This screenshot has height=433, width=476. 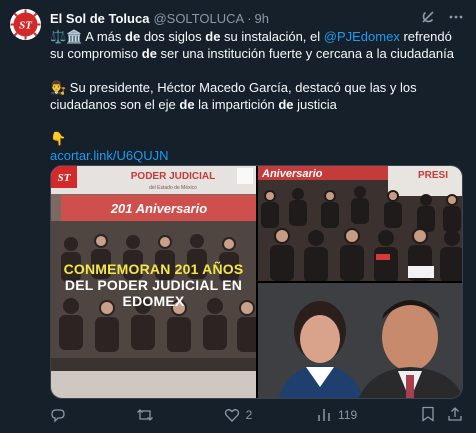 I want to click on heart-icon, so click(x=231, y=415).